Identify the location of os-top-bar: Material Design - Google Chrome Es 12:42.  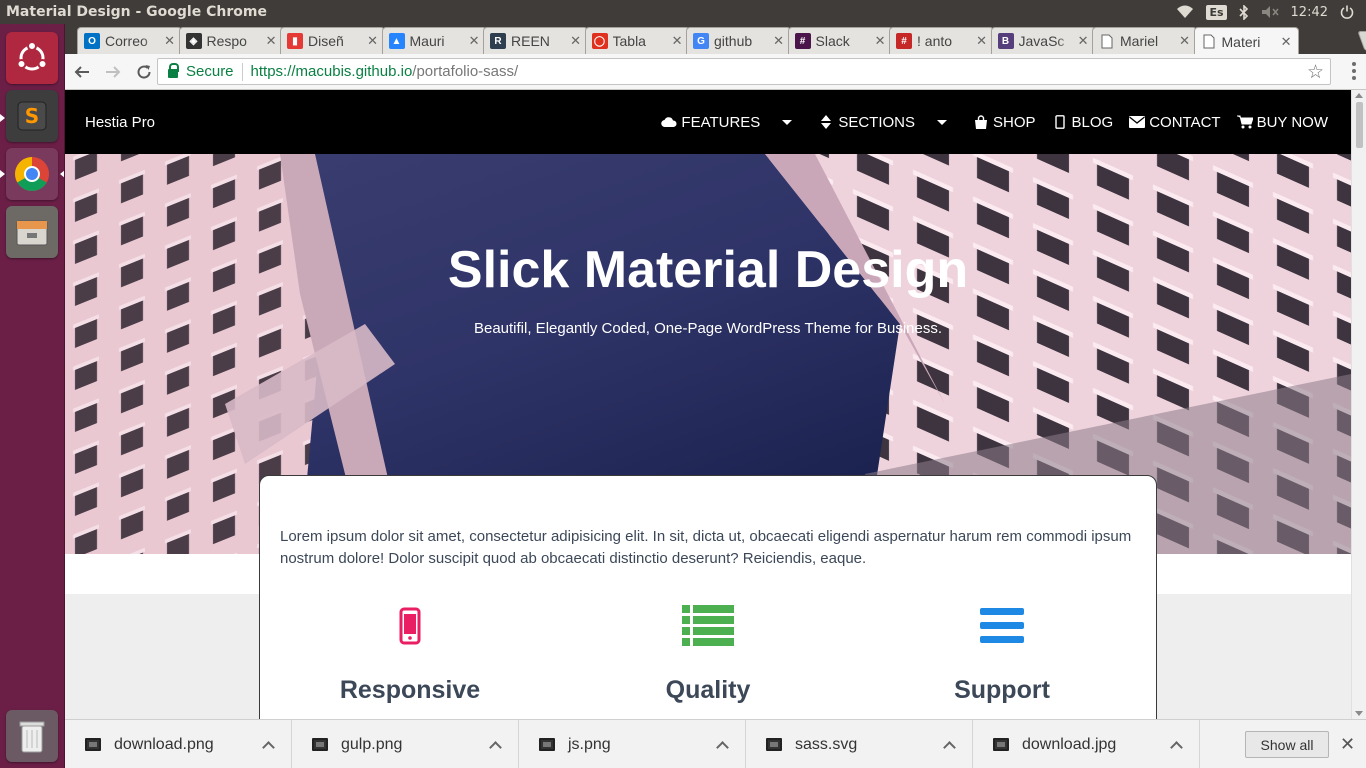
(683, 12).